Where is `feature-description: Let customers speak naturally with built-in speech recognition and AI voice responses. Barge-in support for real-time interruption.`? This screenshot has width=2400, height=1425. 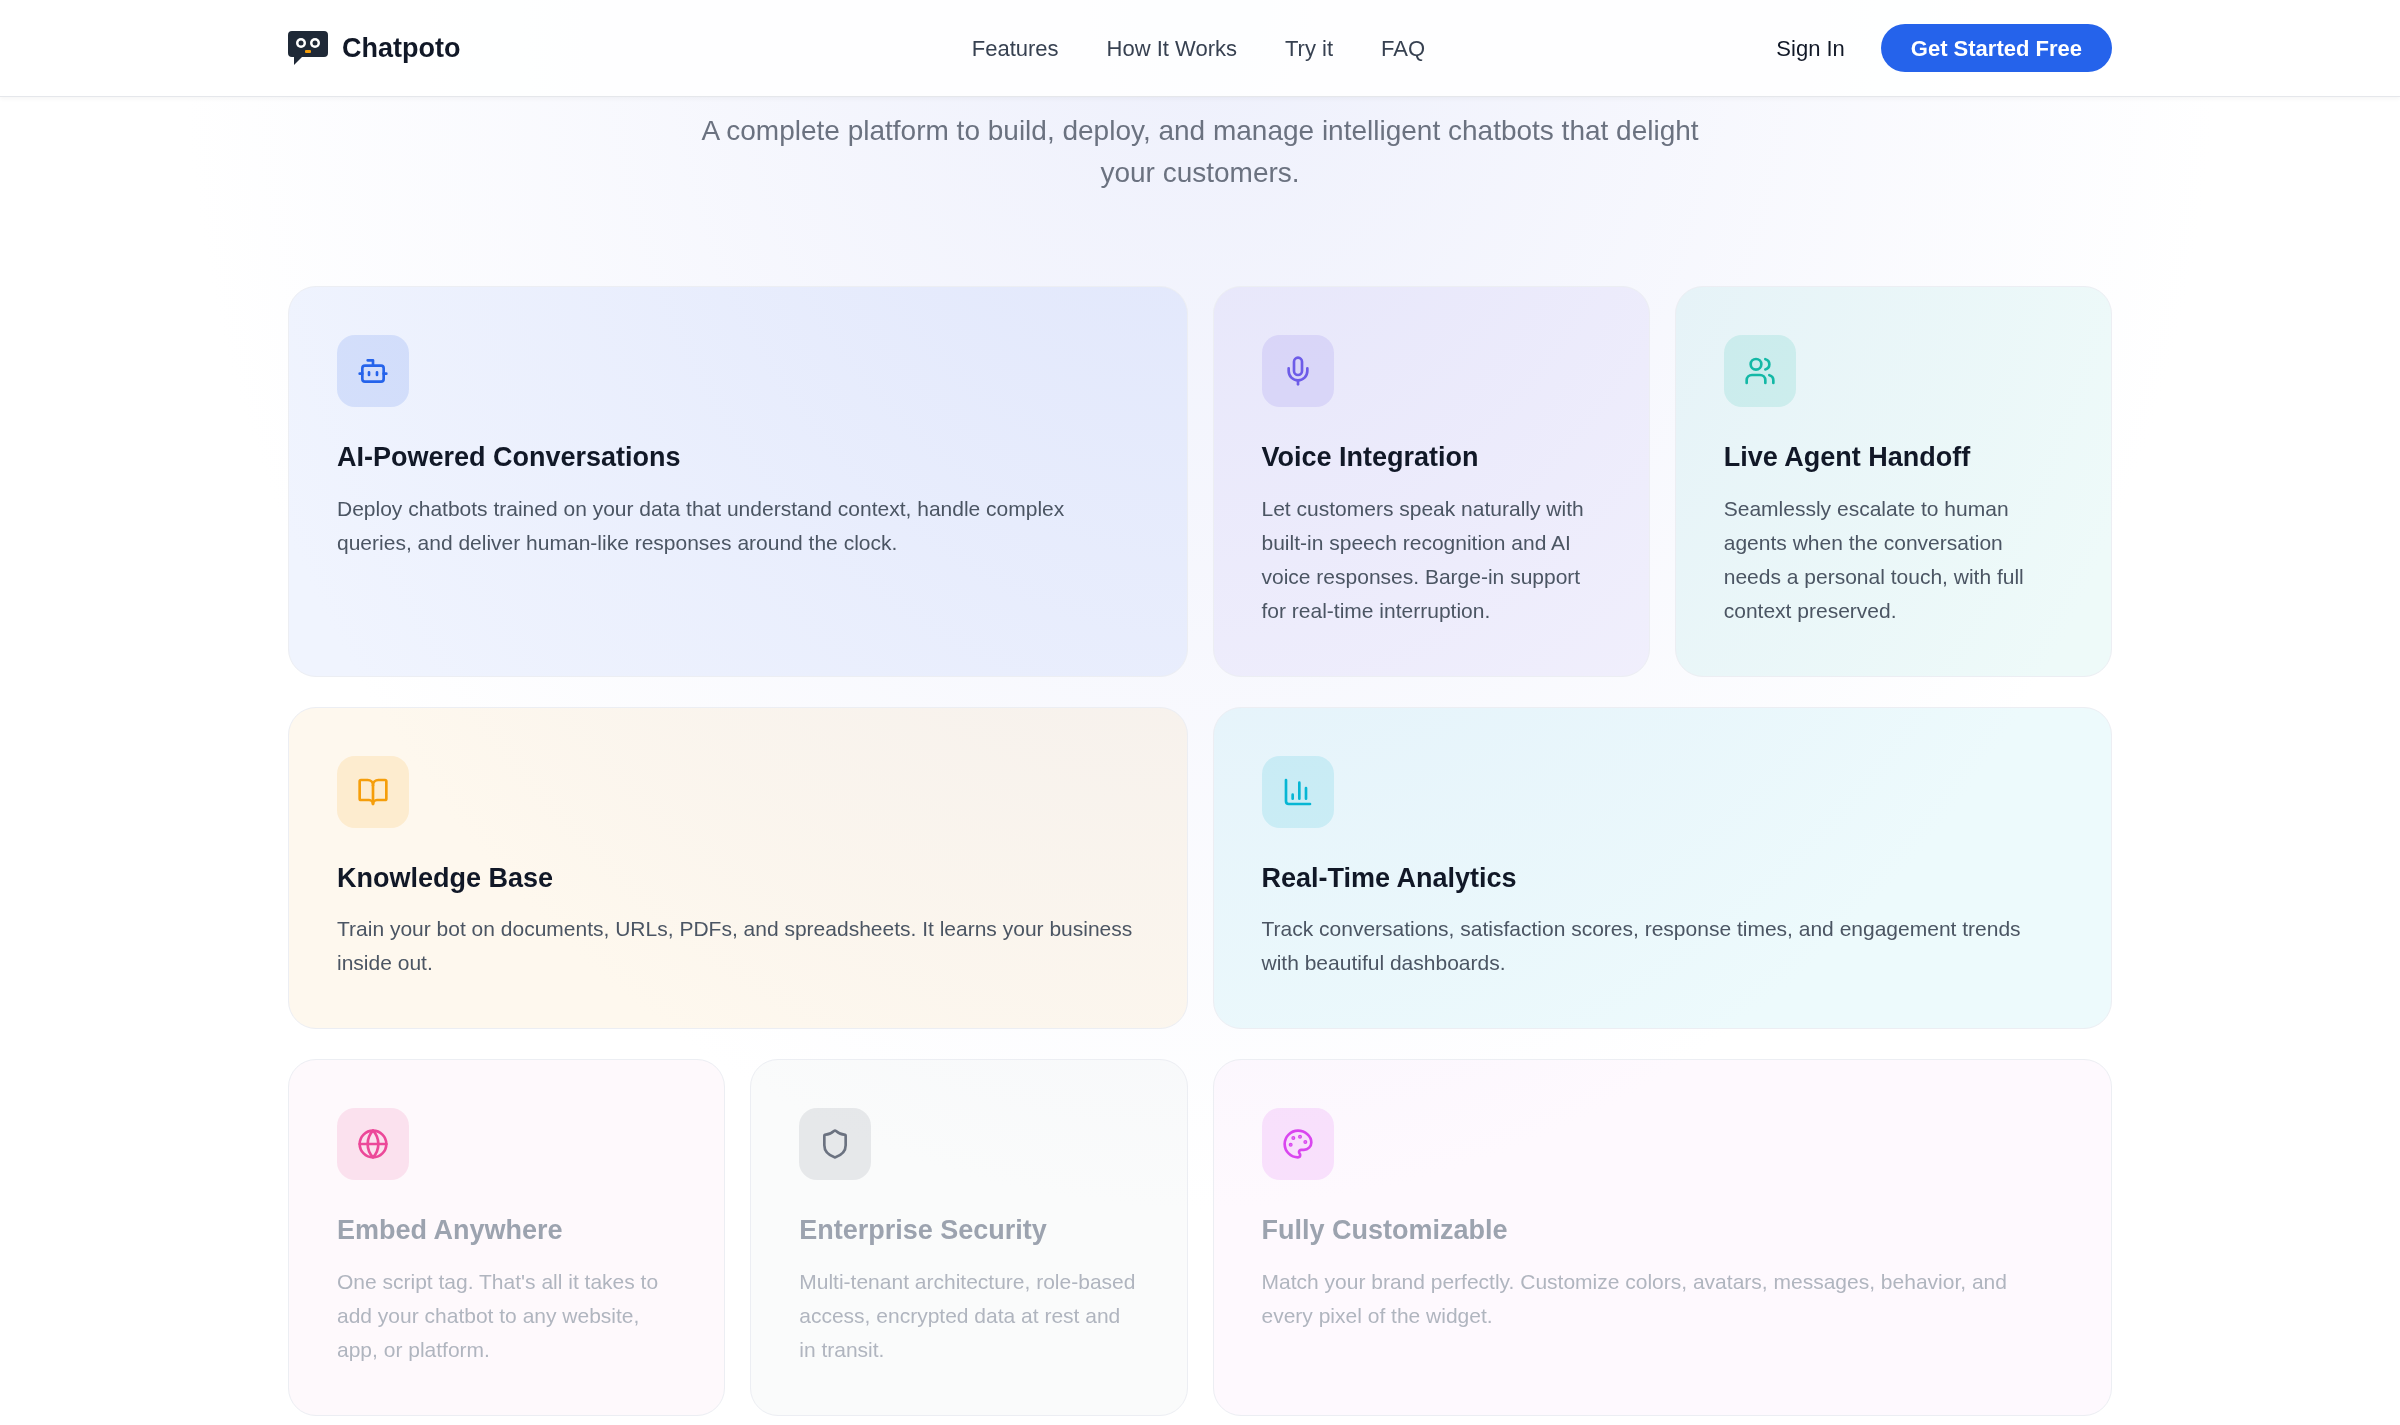
feature-description: Let customers speak naturally with built-in speech recognition and AI voice responses. Barge-in support for real-time interruption. is located at coordinates (1423, 559).